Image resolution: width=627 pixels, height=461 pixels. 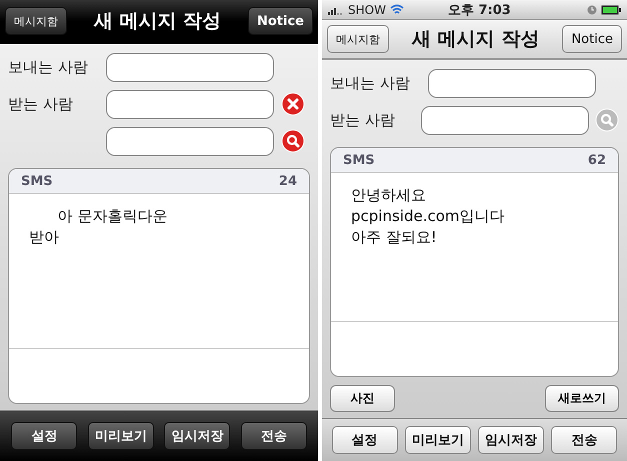 I want to click on message-text: 안녕하세요 pcpinside.com입니다 아주 잘되요!, so click(x=474, y=247).